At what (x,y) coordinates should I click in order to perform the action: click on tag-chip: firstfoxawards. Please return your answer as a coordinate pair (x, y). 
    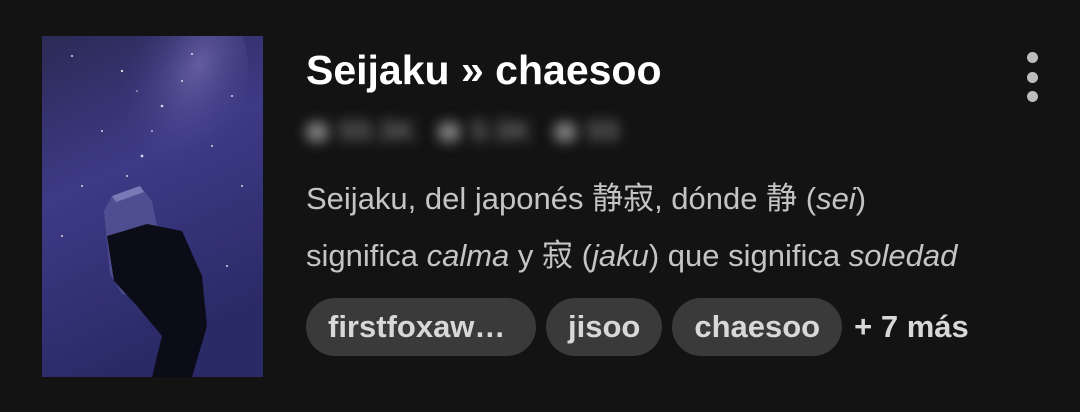
    Looking at the image, I should click on (421, 327).